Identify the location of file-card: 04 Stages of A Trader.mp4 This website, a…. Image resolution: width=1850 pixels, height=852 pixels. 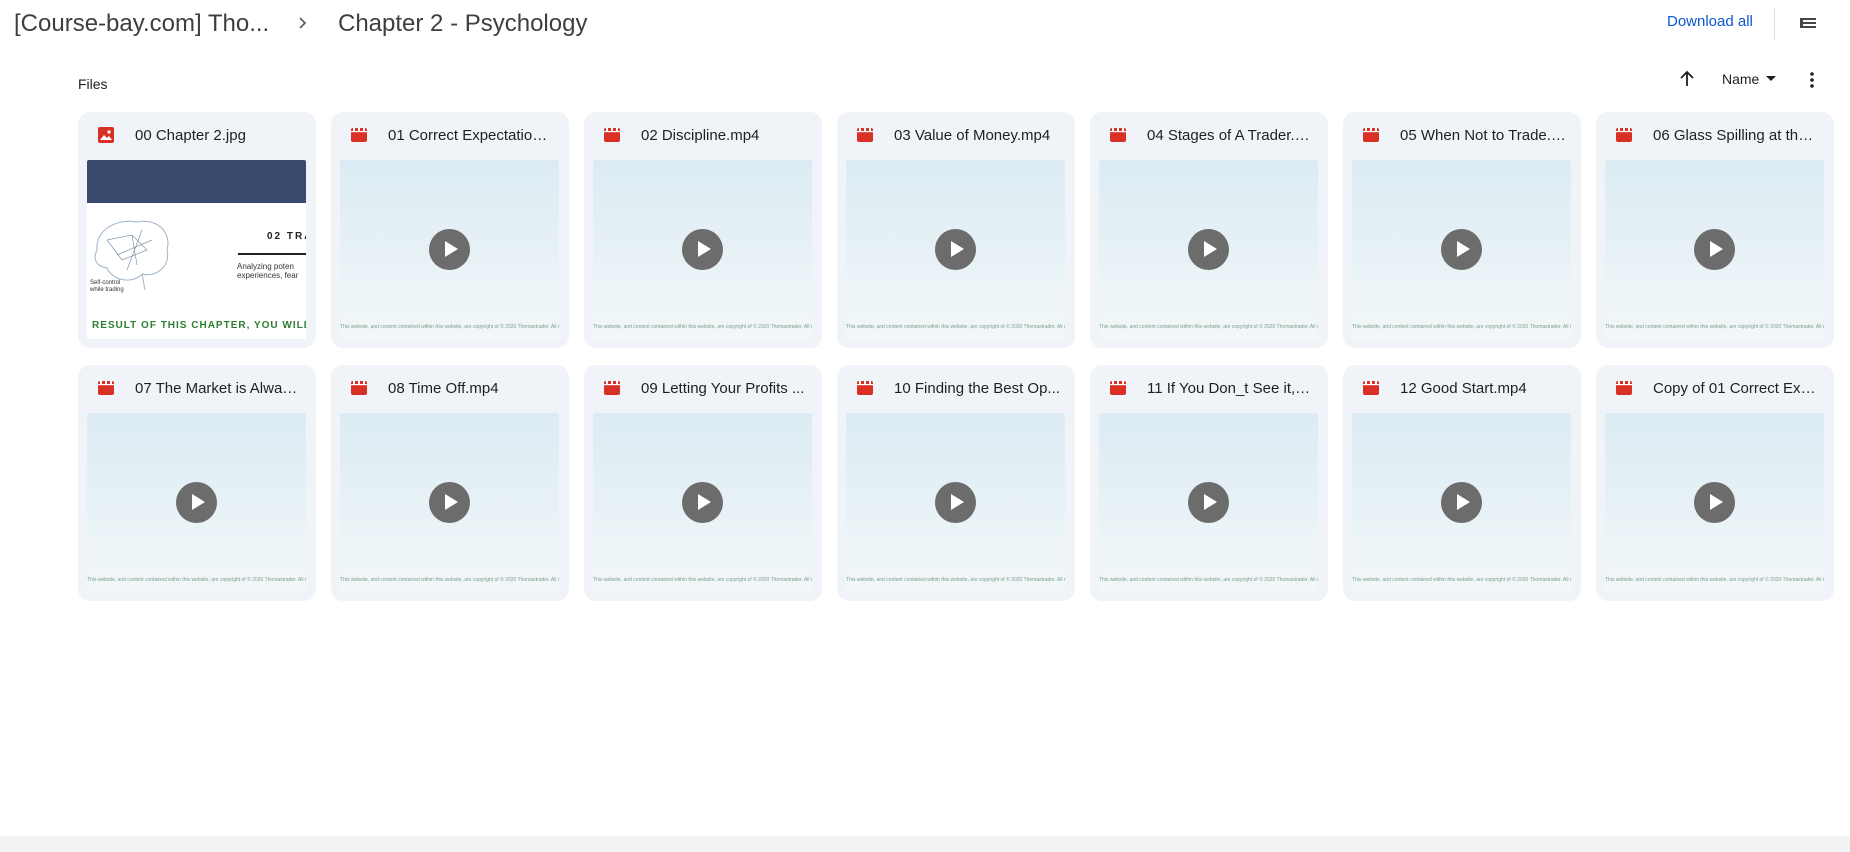
(1209, 230).